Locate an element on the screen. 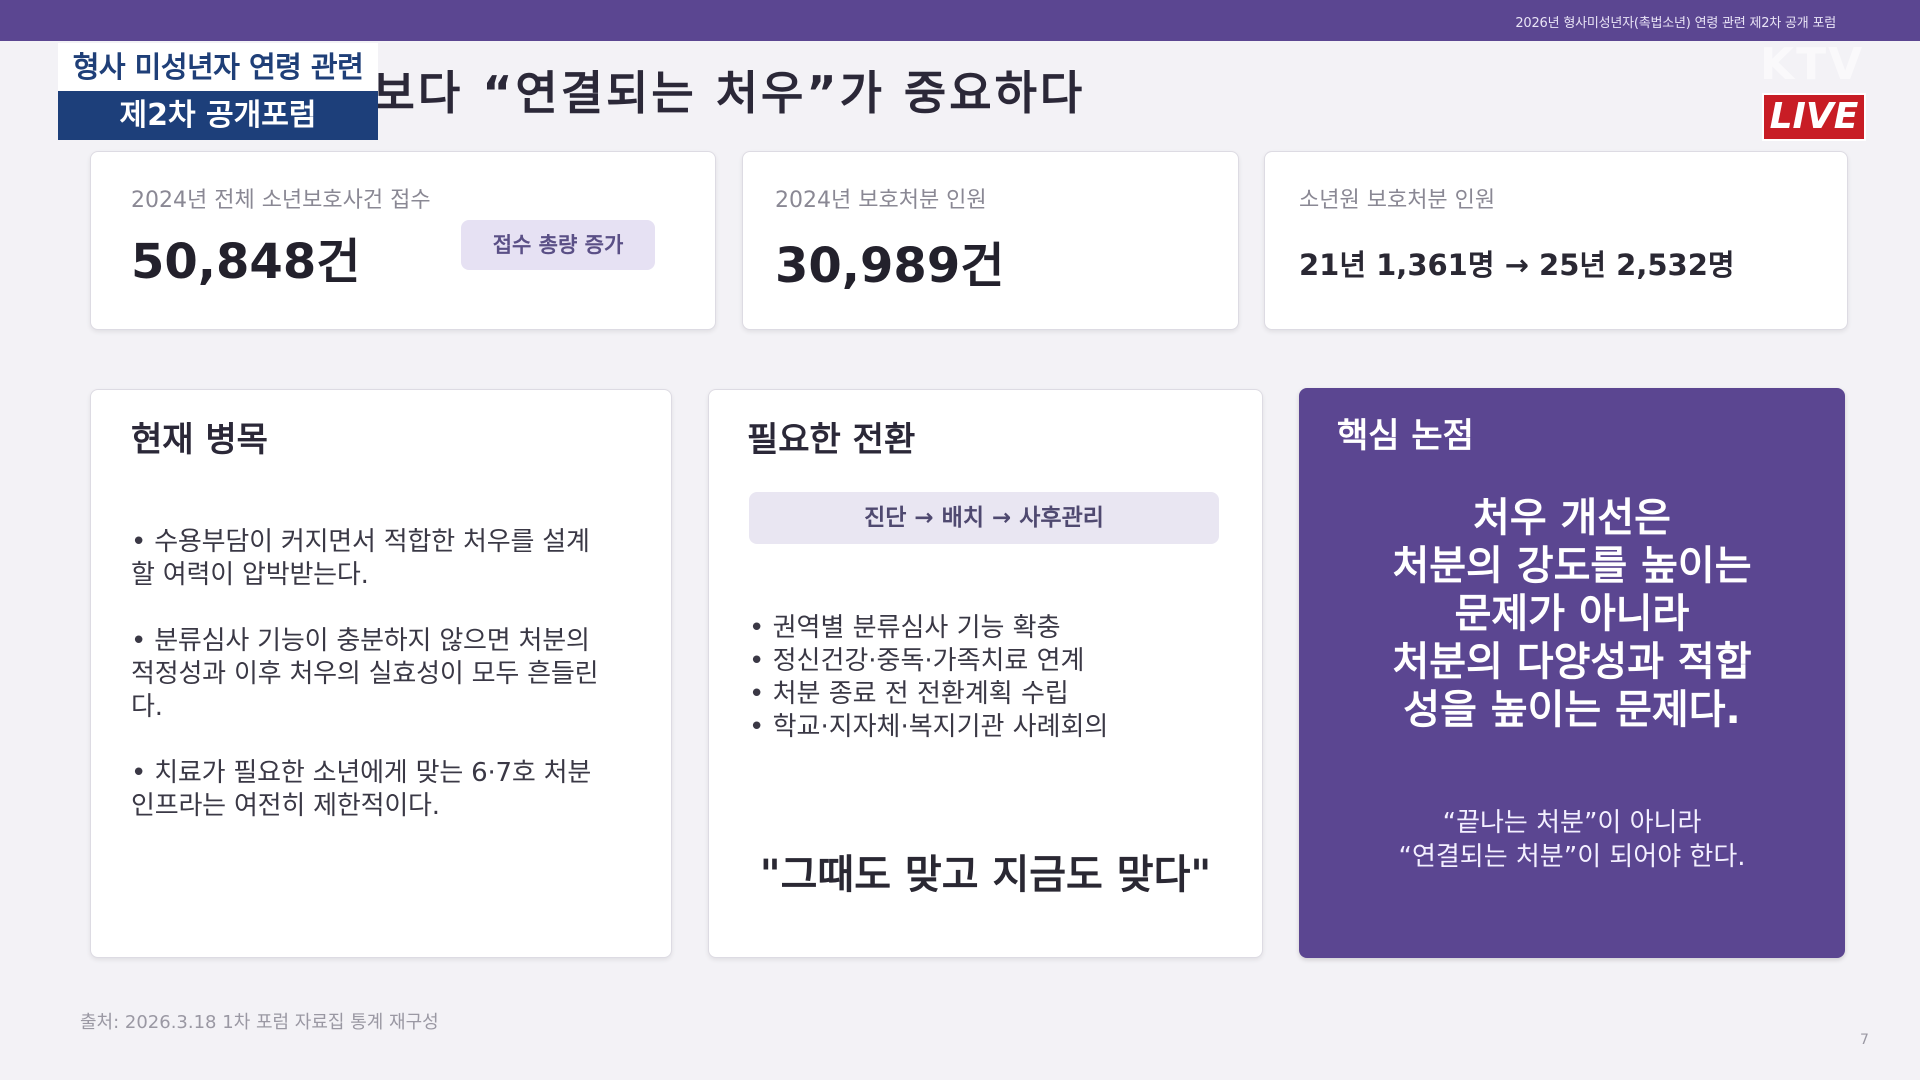 The width and height of the screenshot is (1920, 1080). key-subtext-line: “연결되는 처분”이 되어야 한다. is located at coordinates (1572, 857).